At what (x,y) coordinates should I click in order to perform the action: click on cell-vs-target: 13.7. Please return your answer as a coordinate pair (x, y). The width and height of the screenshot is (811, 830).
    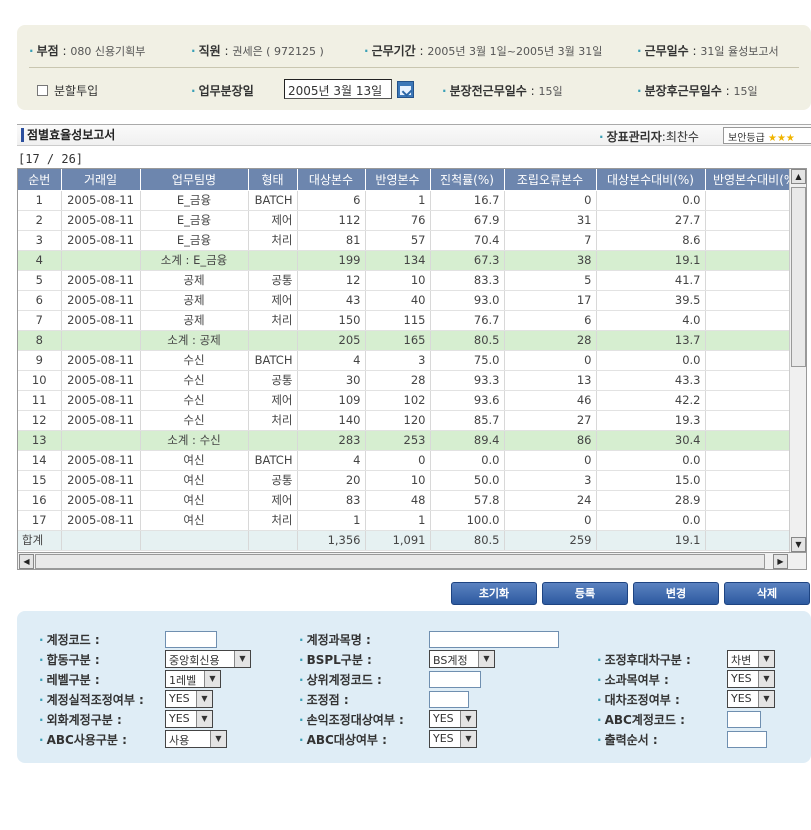
    Looking at the image, I should click on (651, 340).